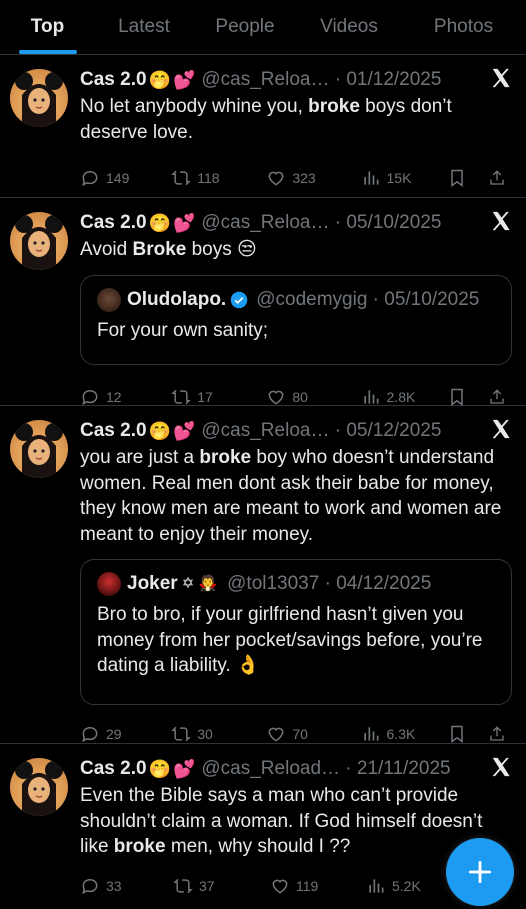 This screenshot has height=909, width=526. What do you see at coordinates (221, 886) in the screenshot?
I see `retweet-button: 37` at bounding box center [221, 886].